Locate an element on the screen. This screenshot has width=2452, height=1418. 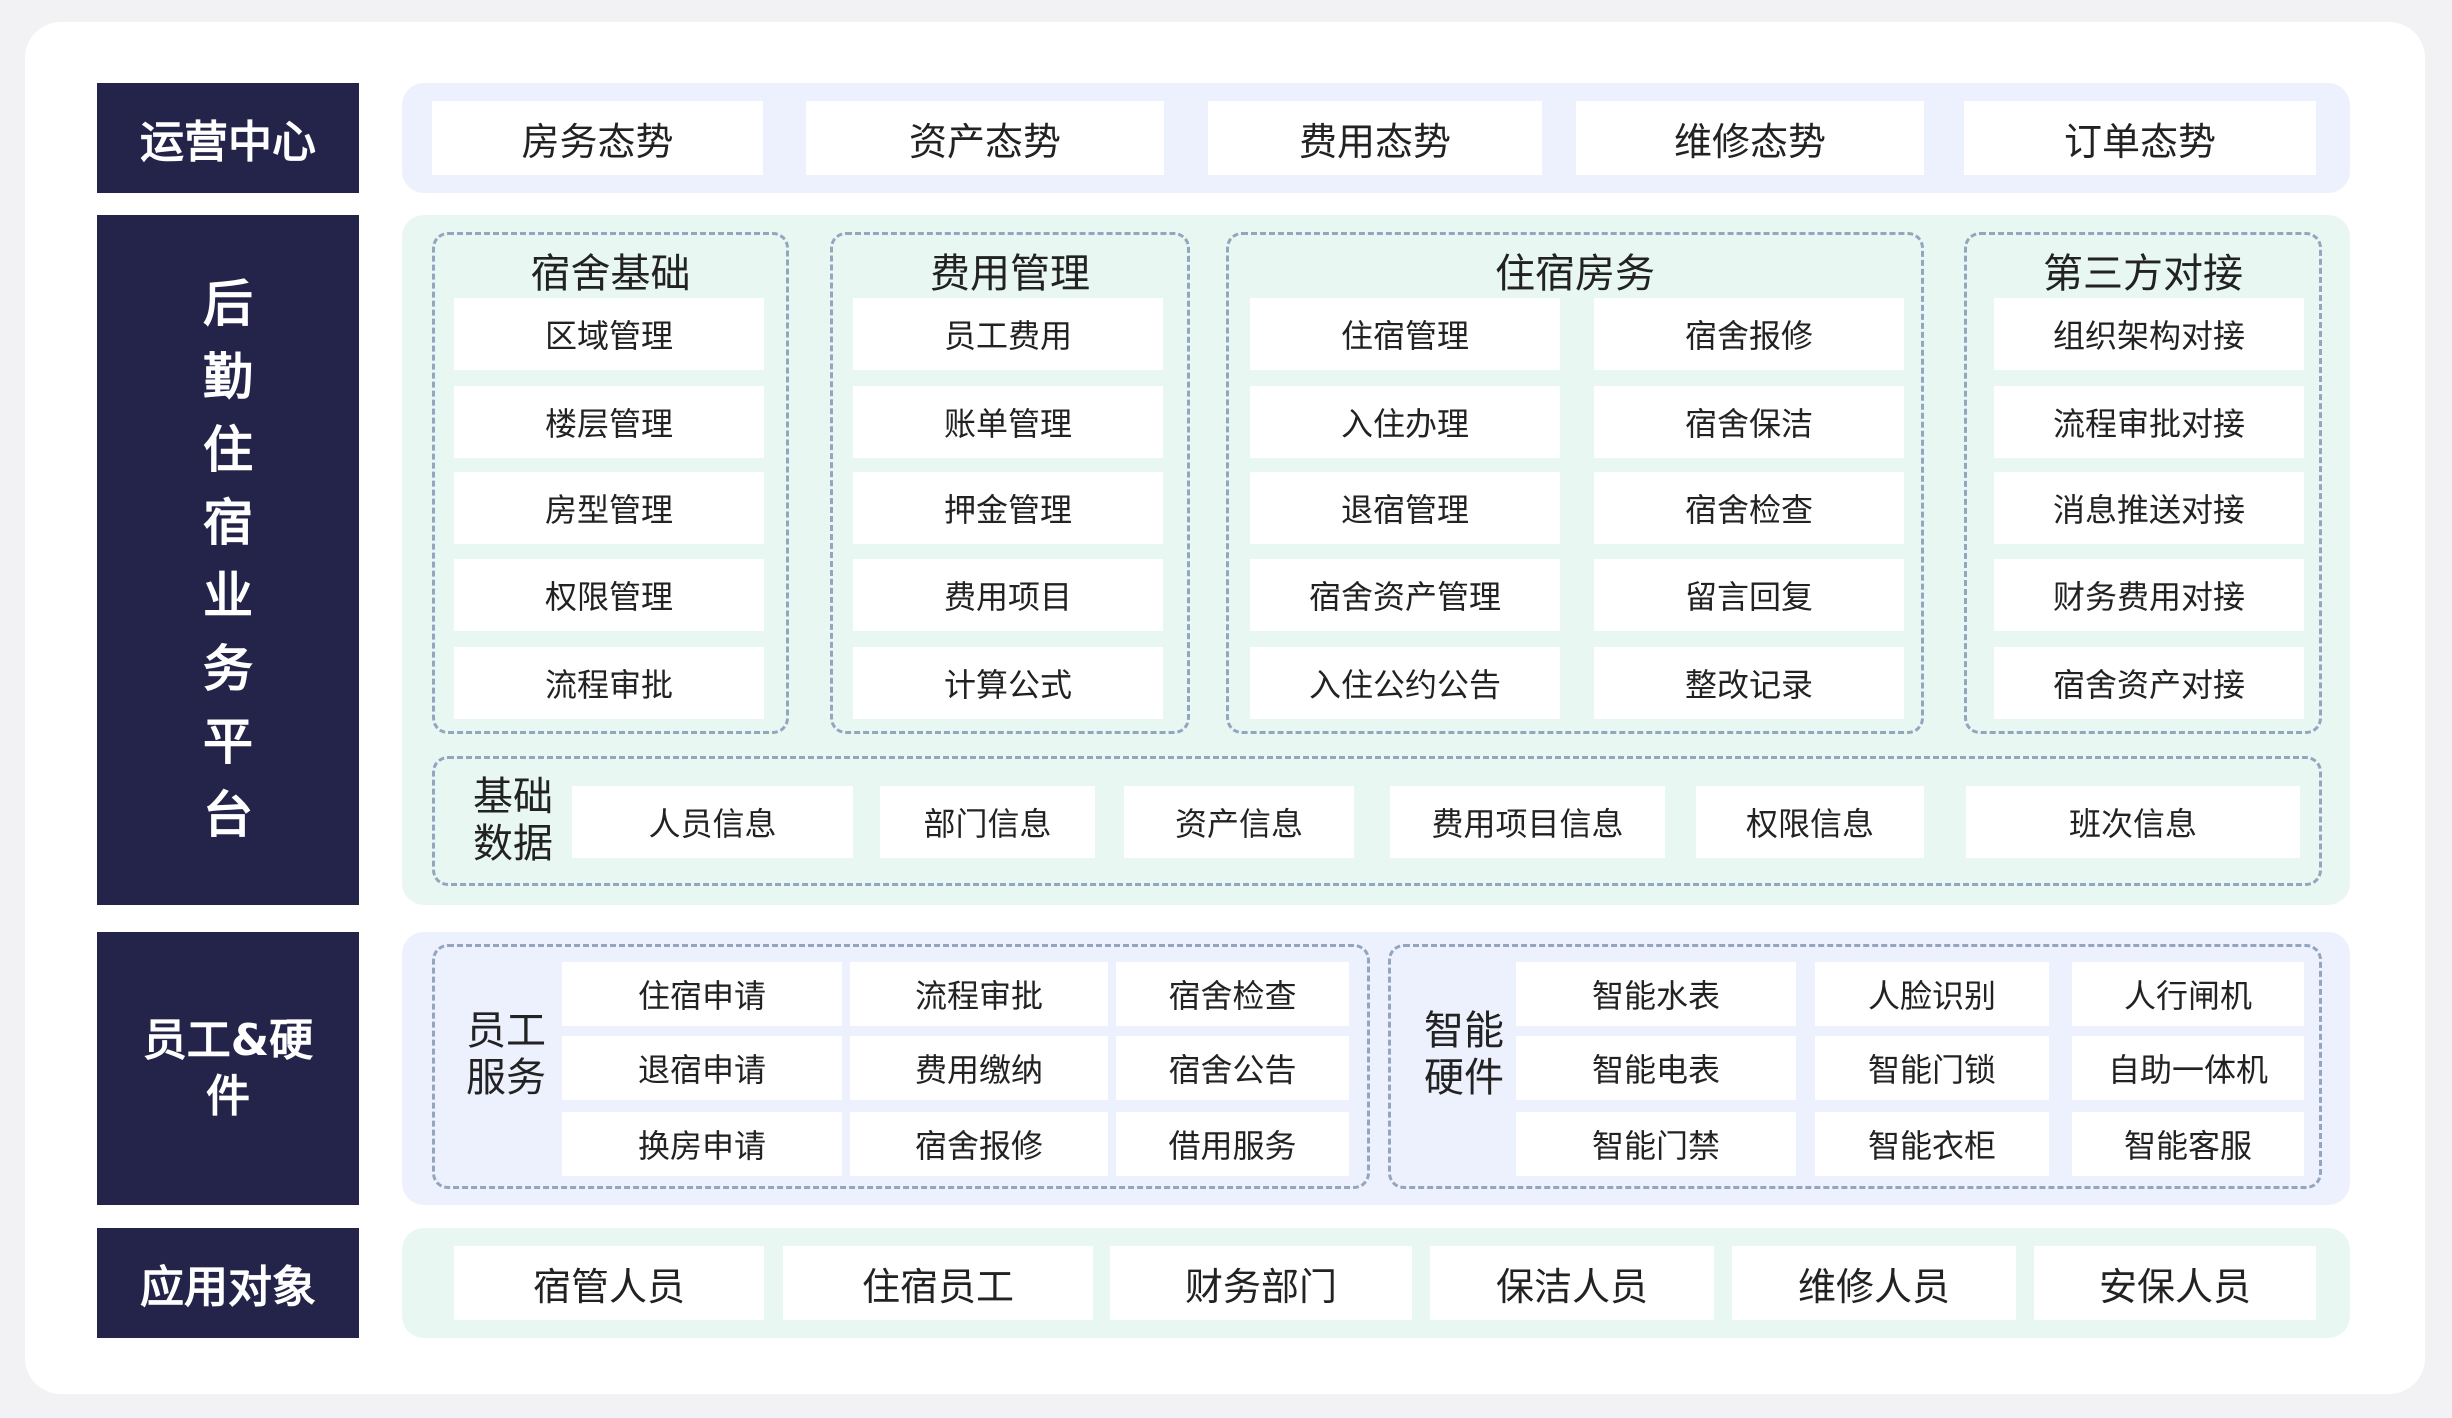
platform-label-char: 勤 is located at coordinates (228, 377).